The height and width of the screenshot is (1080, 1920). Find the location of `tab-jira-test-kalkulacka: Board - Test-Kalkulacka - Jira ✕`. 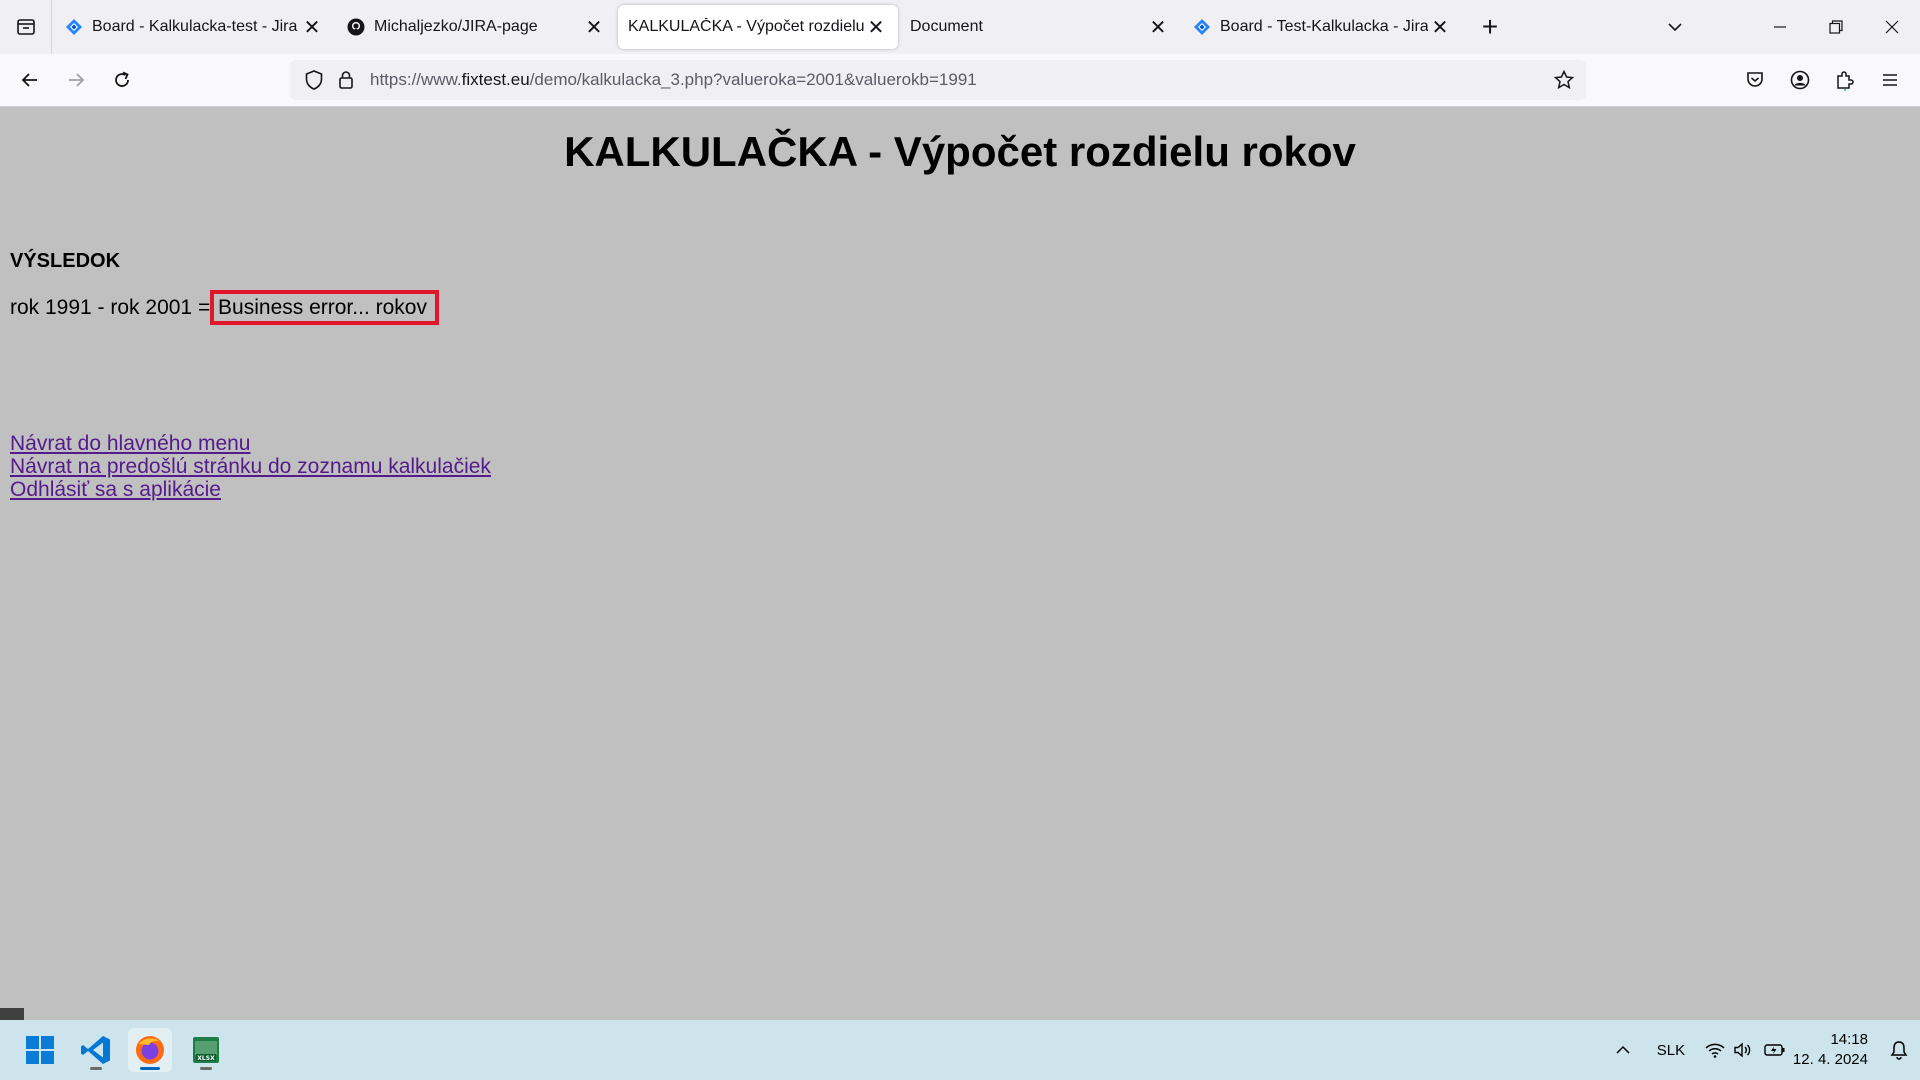

tab-jira-test-kalkulacka: Board - Test-Kalkulacka - Jira ✕ is located at coordinates (1322, 27).